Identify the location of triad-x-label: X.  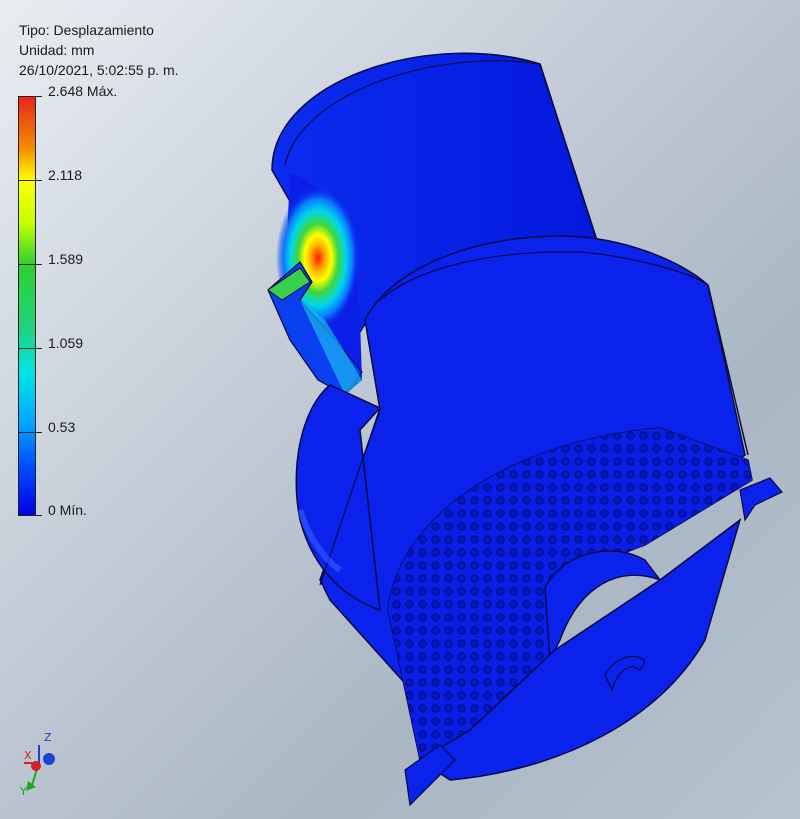
(28, 755).